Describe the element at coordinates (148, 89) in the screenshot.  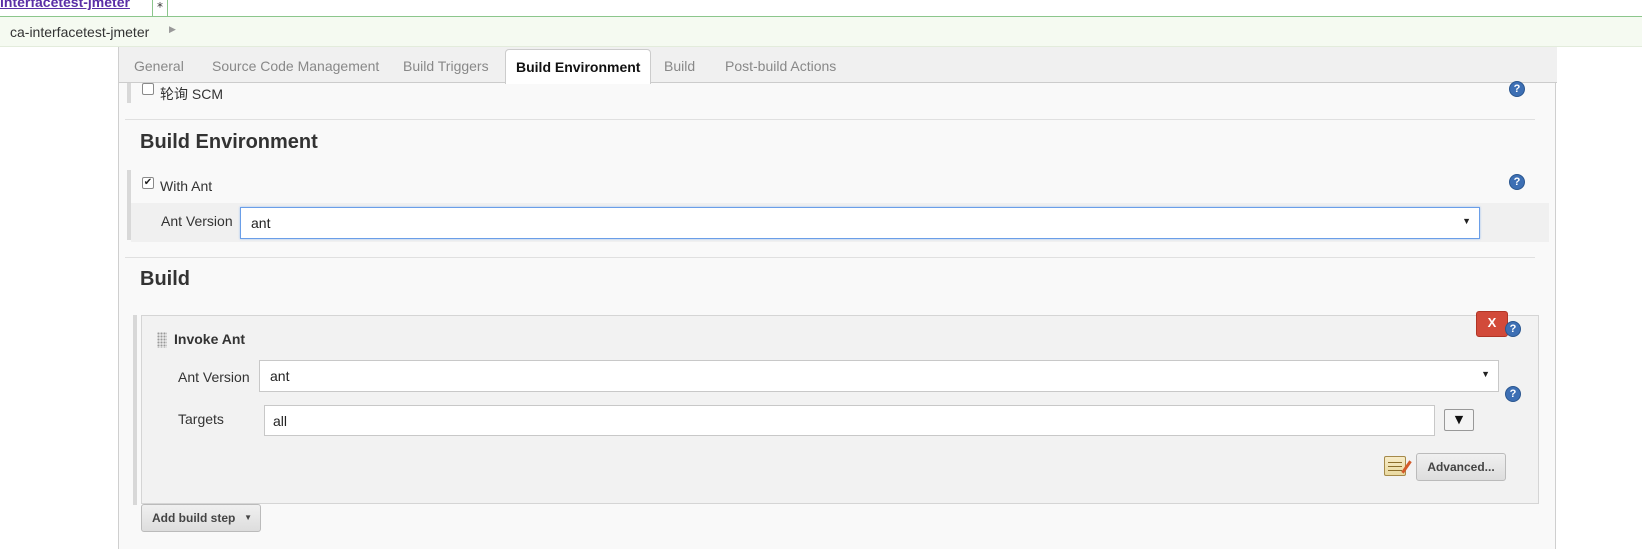
I see `poll-scm-checkbox` at that location.